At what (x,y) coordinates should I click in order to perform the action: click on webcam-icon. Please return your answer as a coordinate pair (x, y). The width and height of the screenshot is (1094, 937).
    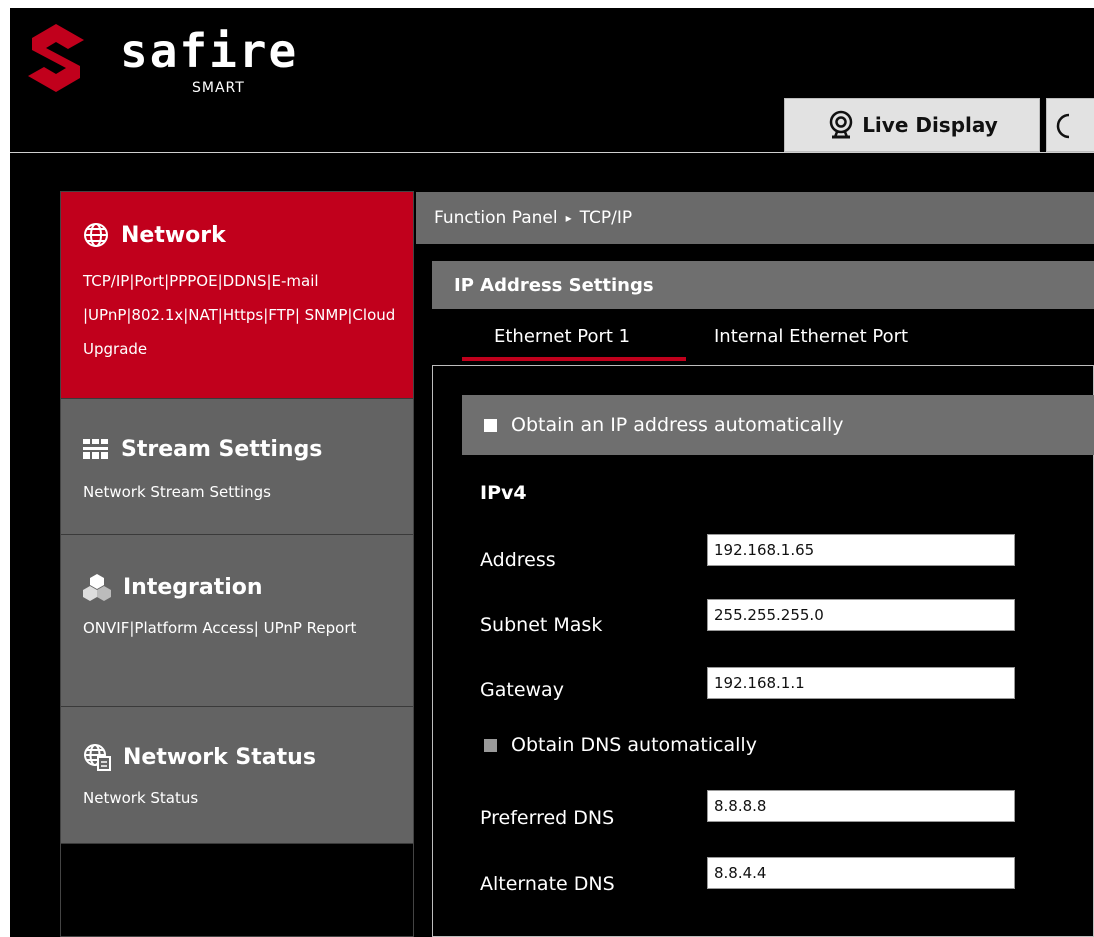
    Looking at the image, I should click on (841, 124).